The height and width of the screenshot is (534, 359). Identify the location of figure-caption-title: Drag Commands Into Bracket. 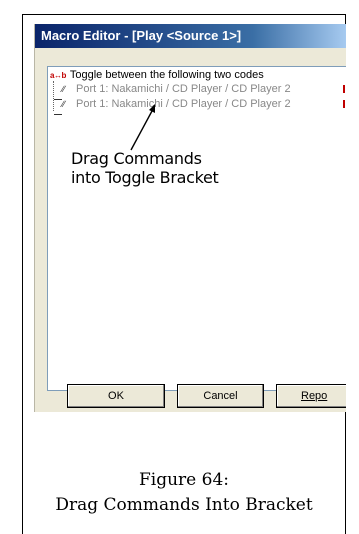
(184, 505).